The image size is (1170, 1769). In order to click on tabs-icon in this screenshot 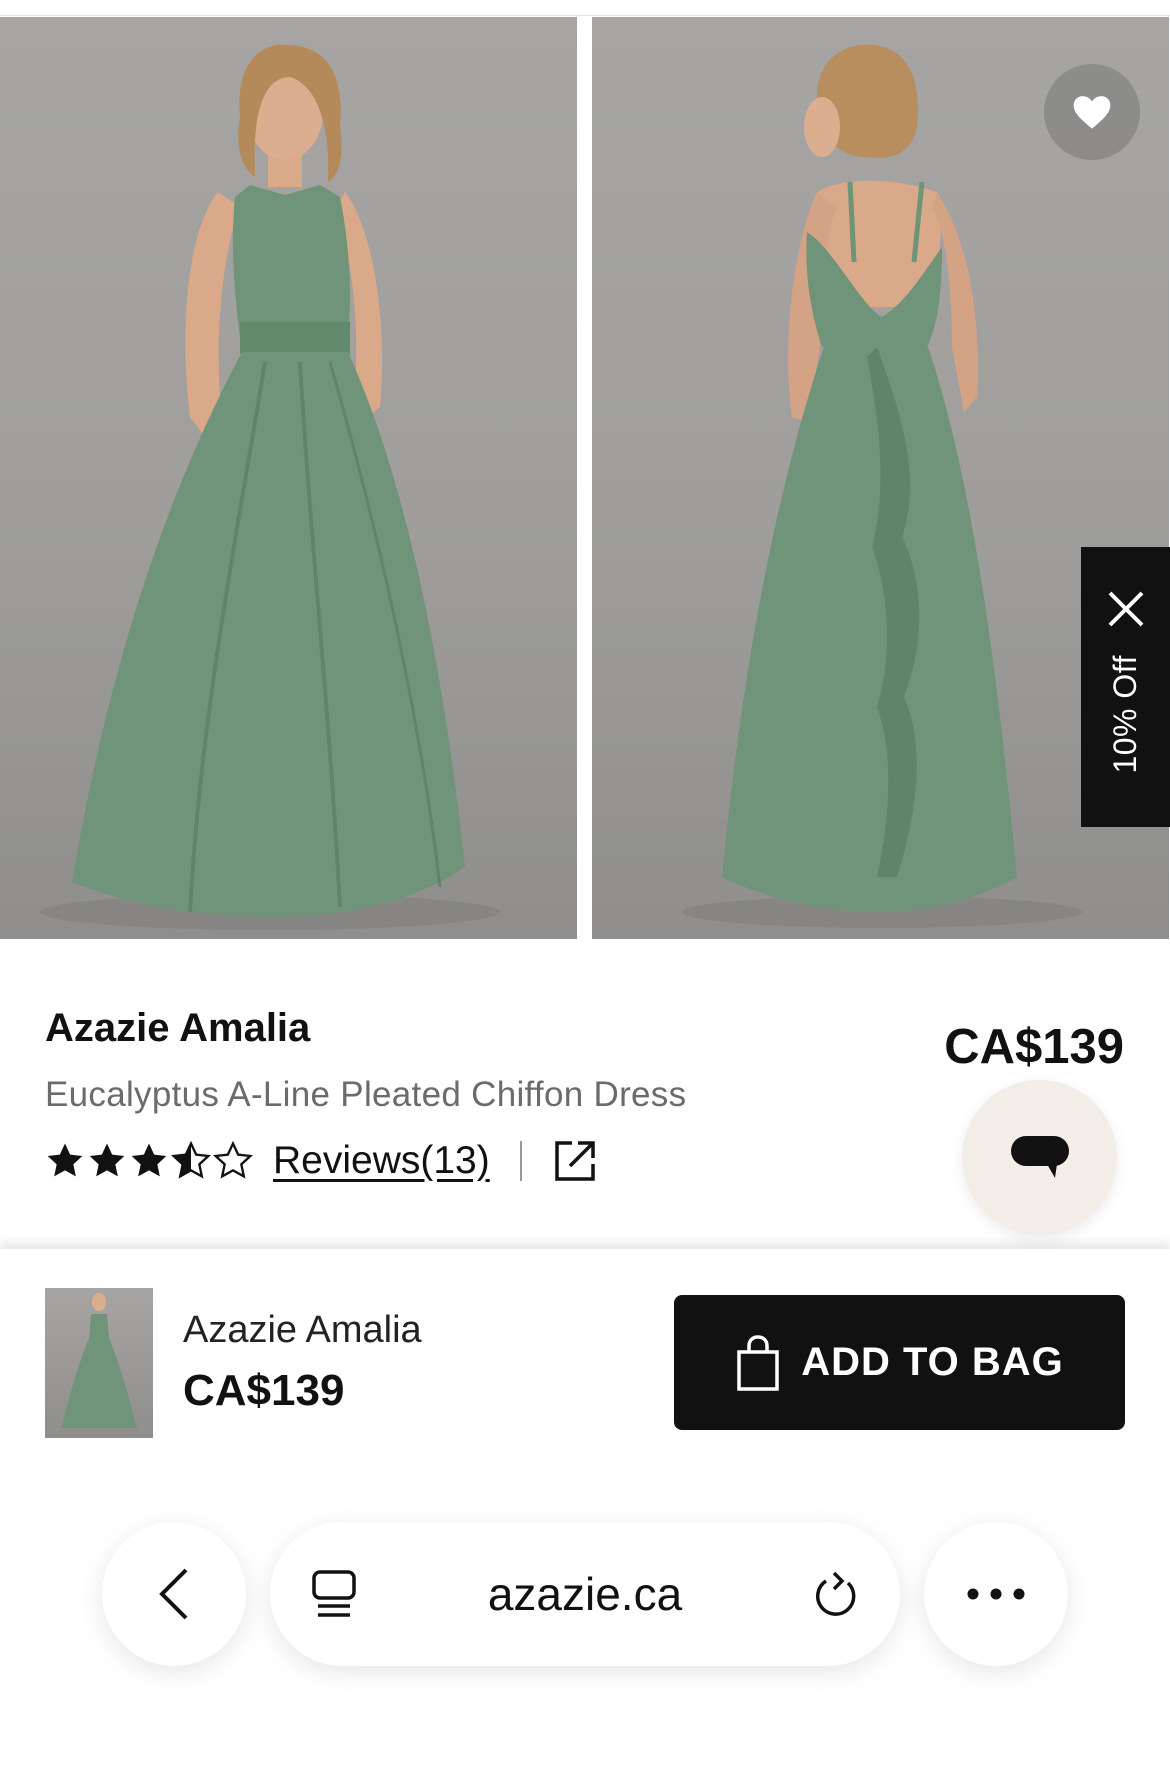, I will do `click(334, 1594)`.